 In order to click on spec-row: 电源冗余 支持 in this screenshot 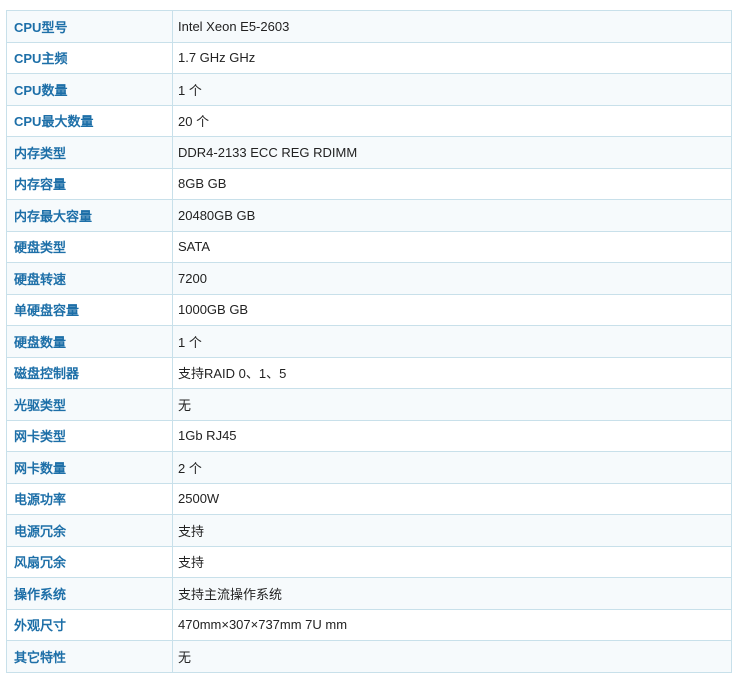, I will do `click(369, 530)`.